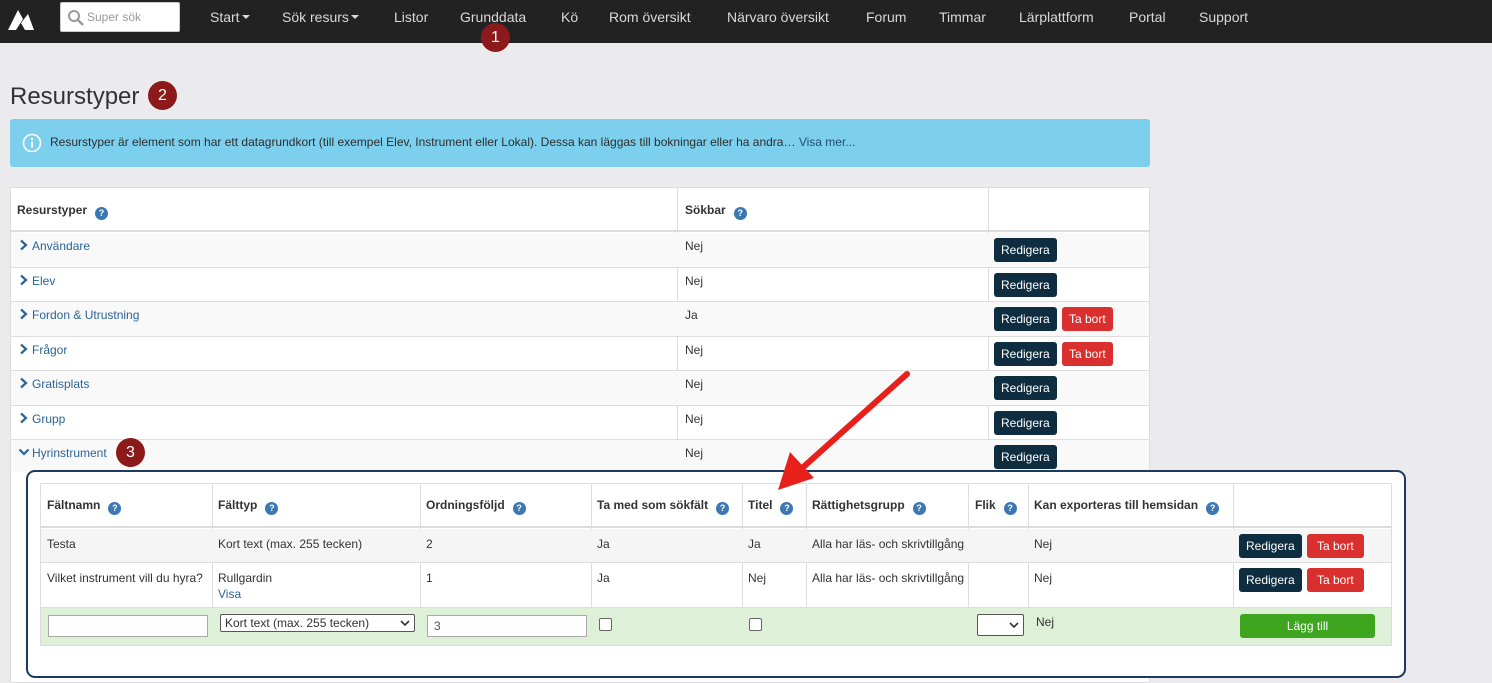 This screenshot has height=683, width=1492. What do you see at coordinates (1147, 17) in the screenshot?
I see `nav-portal: Portal` at bounding box center [1147, 17].